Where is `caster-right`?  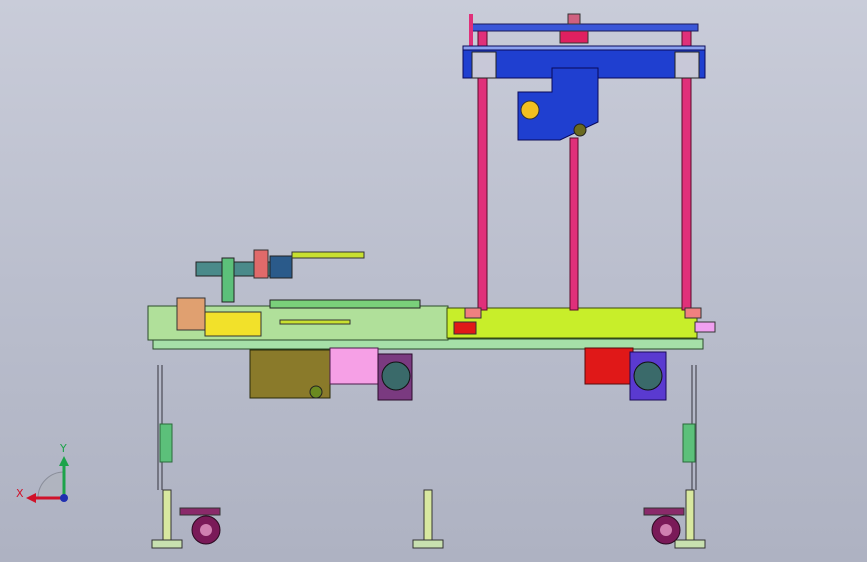 caster-right is located at coordinates (664, 526).